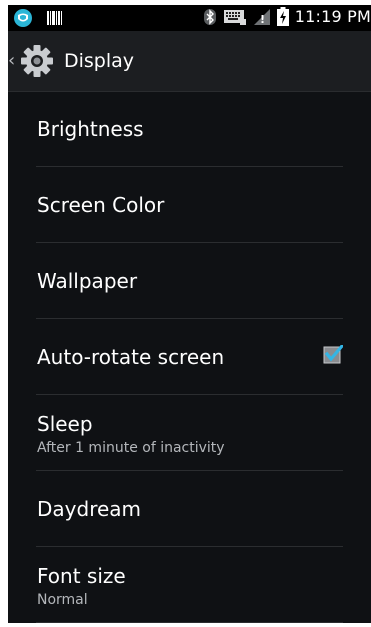  Describe the element at coordinates (131, 448) in the screenshot. I see `setting-summary: After 1 minute of inactivity` at that location.